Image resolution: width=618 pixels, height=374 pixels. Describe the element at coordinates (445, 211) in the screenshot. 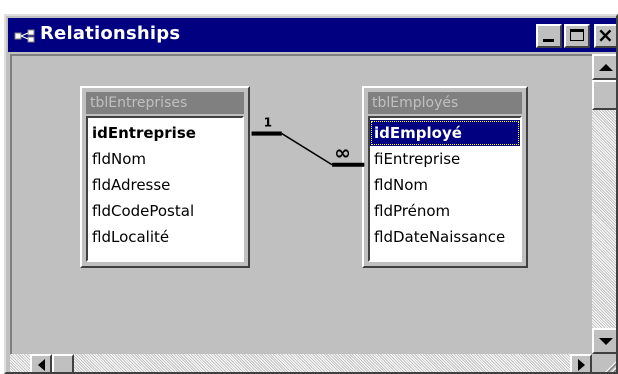

I see `field-fldprenom: fldPrénom` at that location.